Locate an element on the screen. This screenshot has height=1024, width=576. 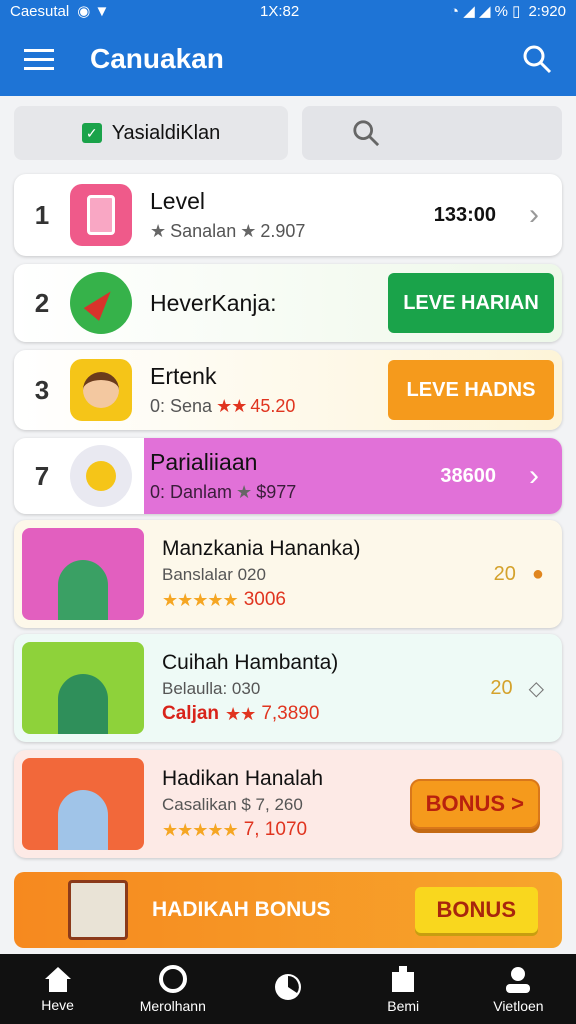
phone-icon is located at coordinates (101, 215).